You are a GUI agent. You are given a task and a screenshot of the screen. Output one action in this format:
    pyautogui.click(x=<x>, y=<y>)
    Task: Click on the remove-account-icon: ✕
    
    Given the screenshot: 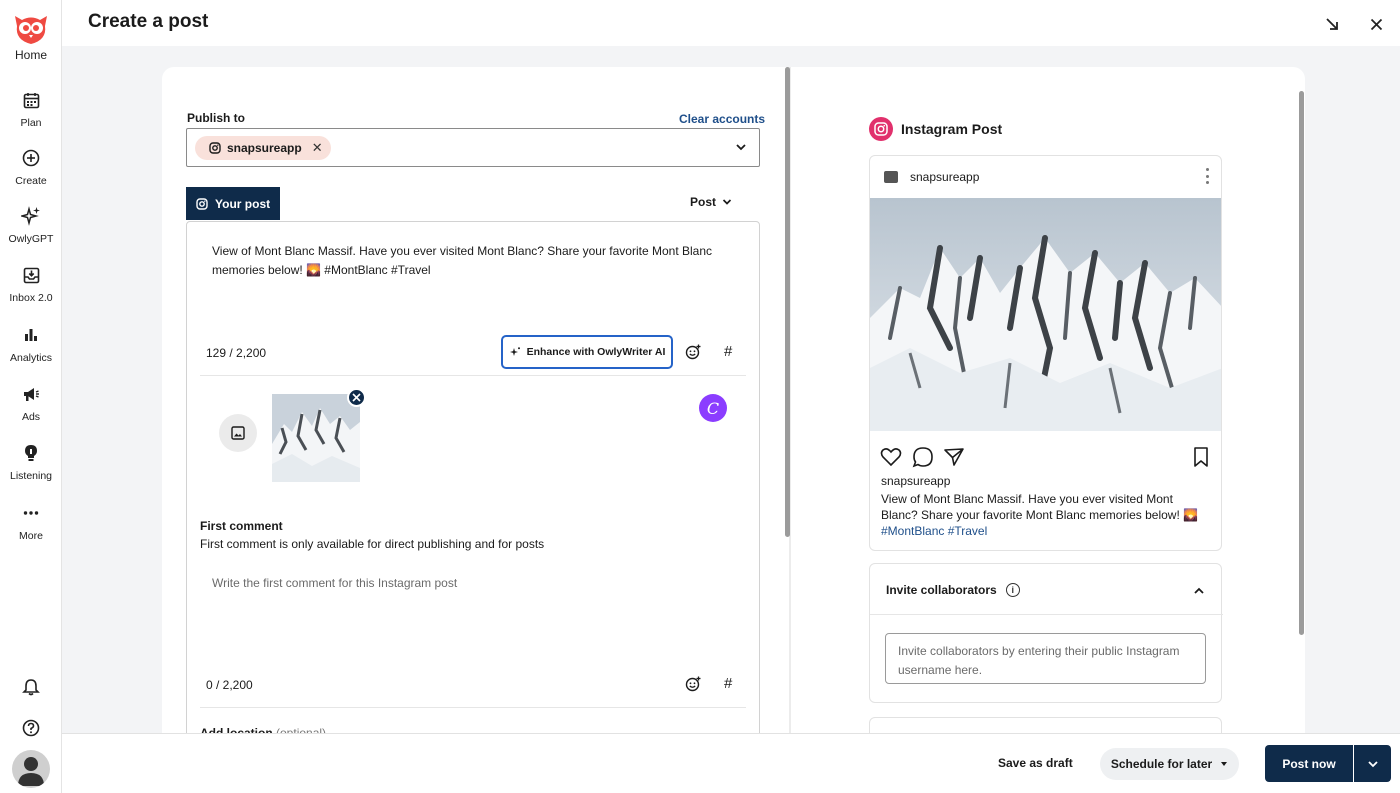 What is the action you would take?
    pyautogui.click(x=317, y=148)
    